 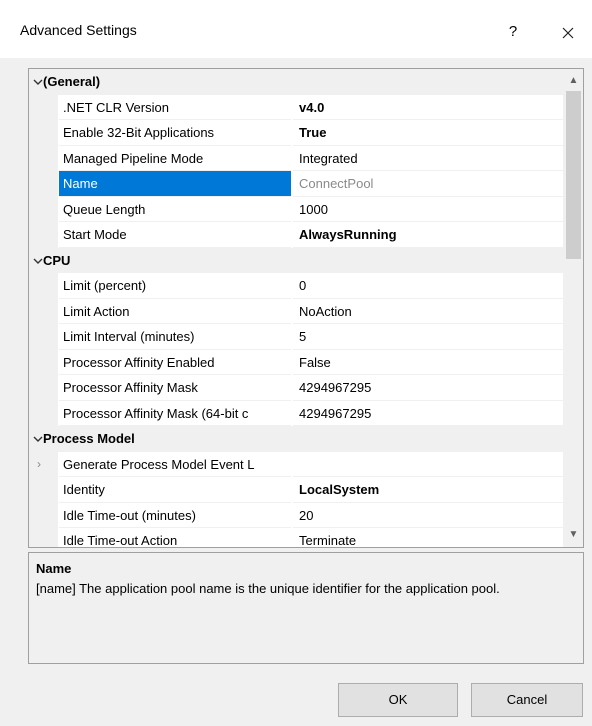 What do you see at coordinates (296, 82) in the screenshot?
I see `grid-category: (General)` at bounding box center [296, 82].